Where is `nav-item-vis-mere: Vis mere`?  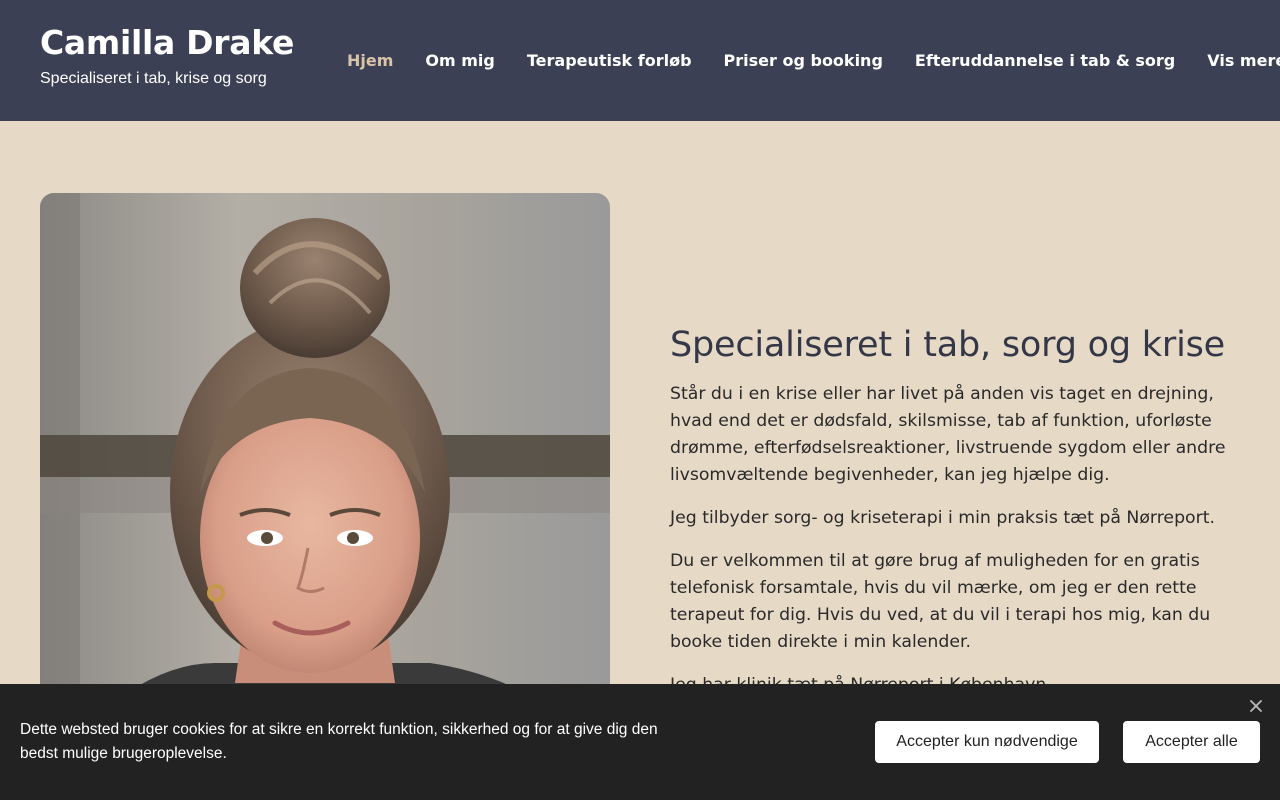
nav-item-vis-mere: Vis mere is located at coordinates (1243, 60).